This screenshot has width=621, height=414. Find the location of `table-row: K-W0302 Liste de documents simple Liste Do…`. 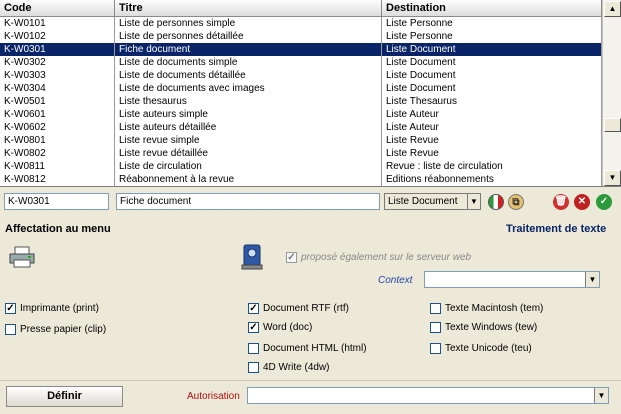

table-row: K-W0302 Liste de documents simple Liste Do… is located at coordinates (301, 62).